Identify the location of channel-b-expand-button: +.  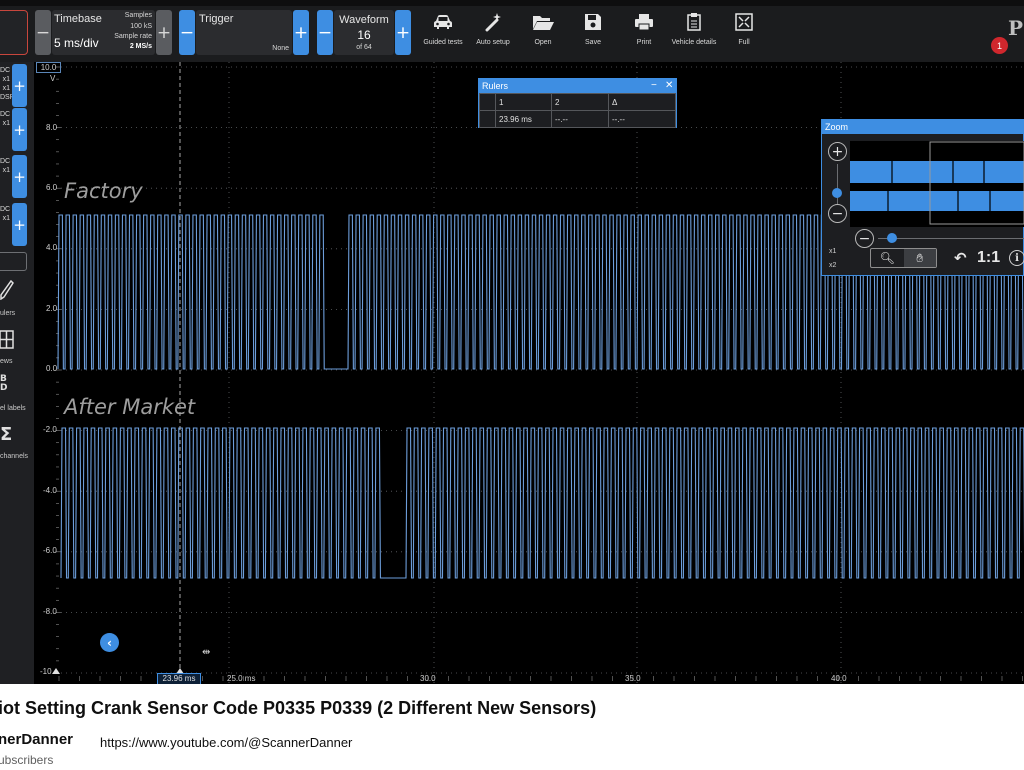
(19, 129).